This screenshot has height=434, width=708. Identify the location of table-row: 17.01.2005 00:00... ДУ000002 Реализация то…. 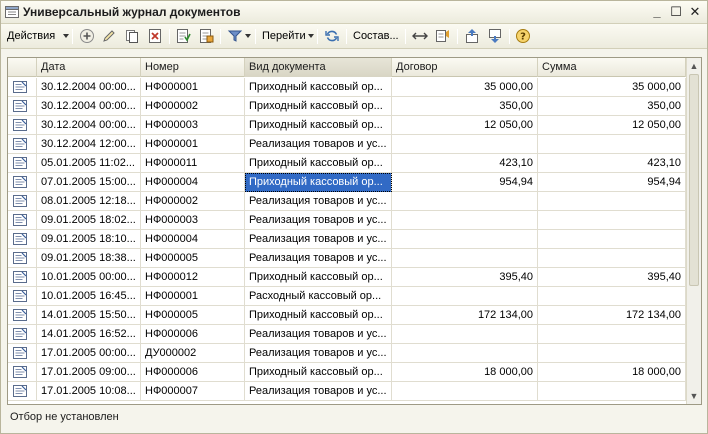
(347, 353).